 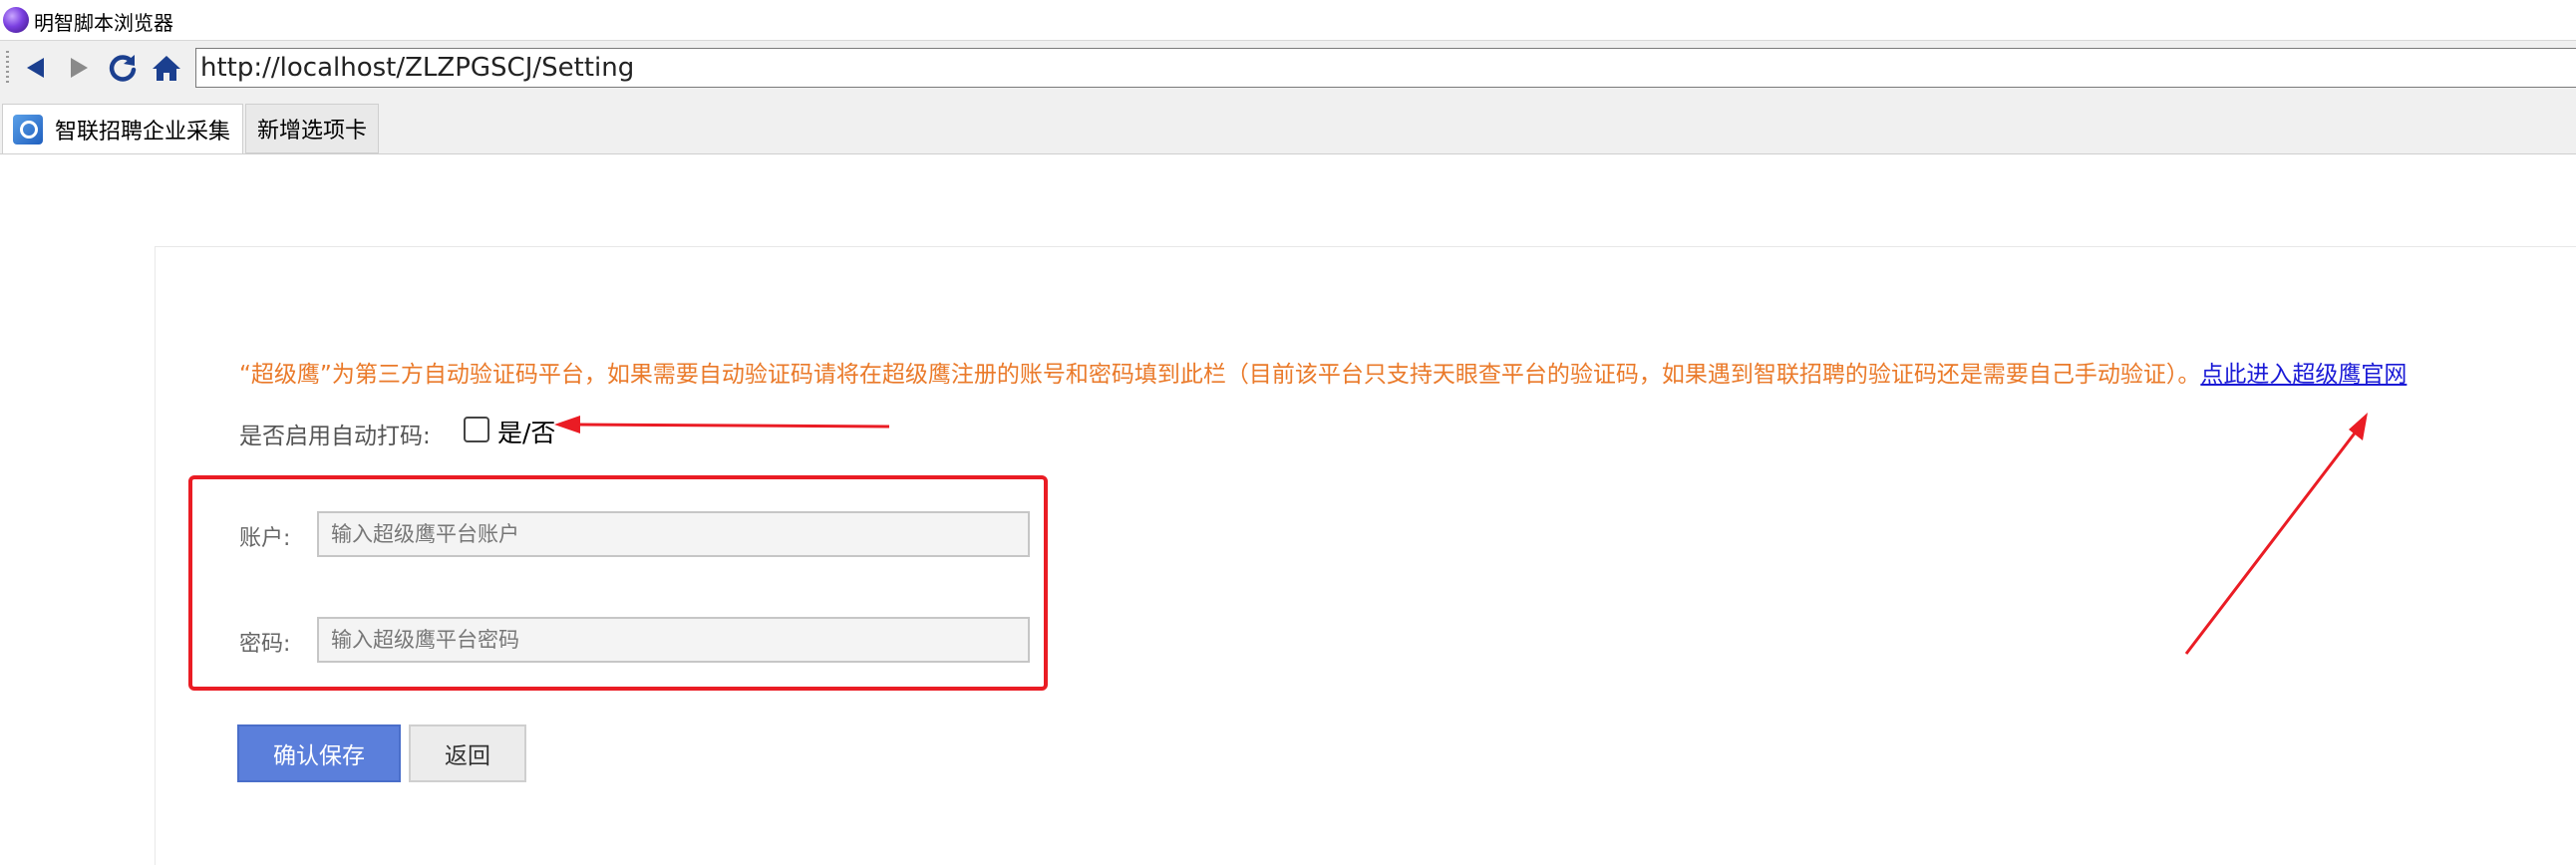 I want to click on account-label: 账户:, so click(x=265, y=538).